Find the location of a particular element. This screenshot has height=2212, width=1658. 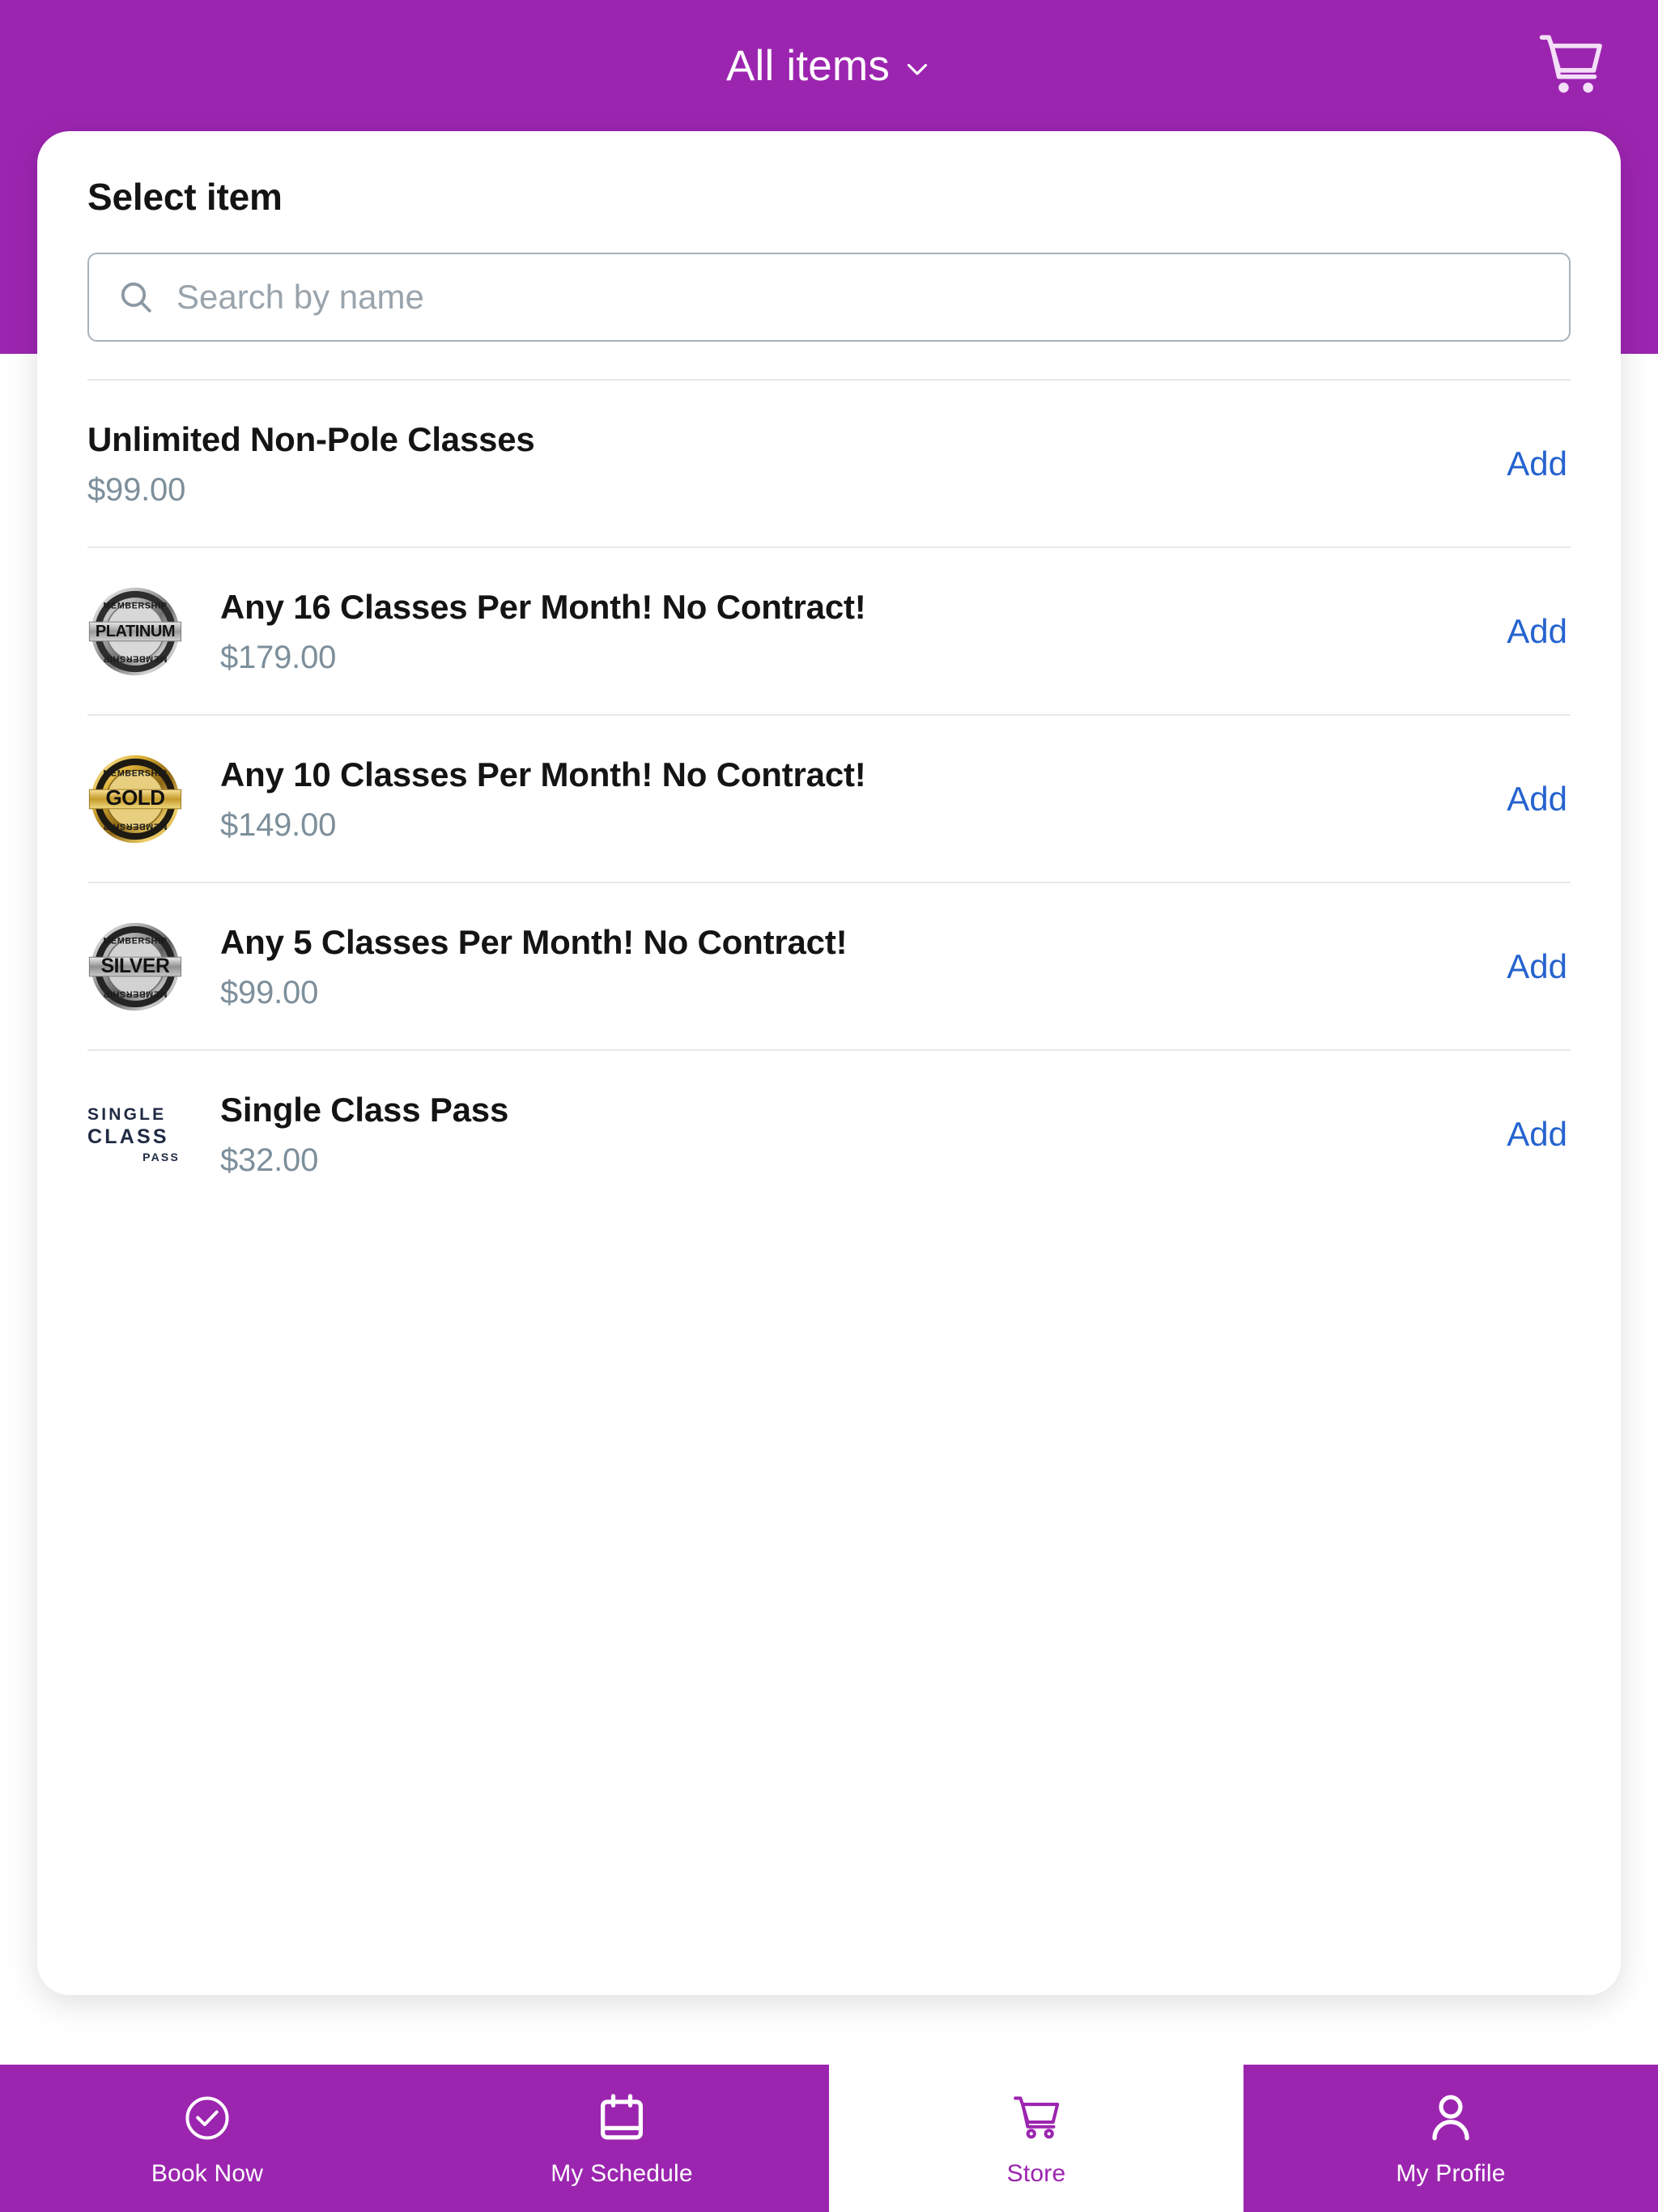

item-price: $149.00 is located at coordinates (278, 825).